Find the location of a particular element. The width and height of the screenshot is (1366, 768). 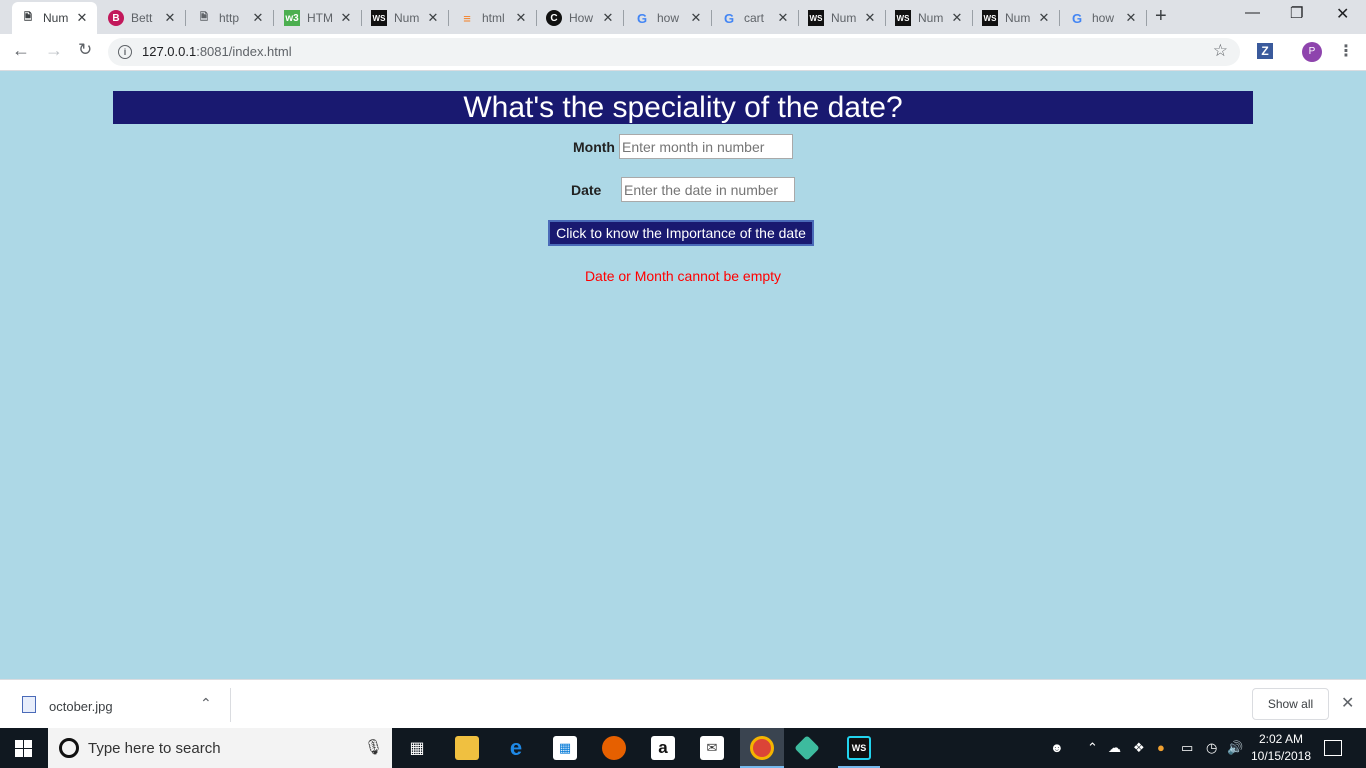

browser-toolbar: ← → ↻ i 127.0.0.1:8081/index.html ☆ is located at coordinates (683, 52).